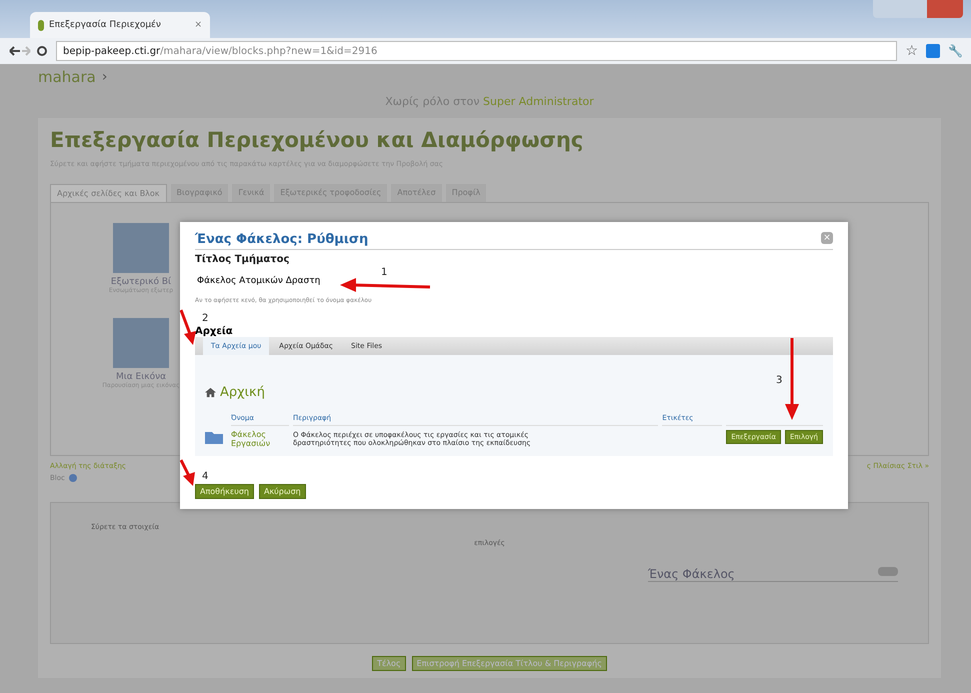 This screenshot has height=693, width=971. What do you see at coordinates (72, 478) in the screenshot?
I see `help-icon` at bounding box center [72, 478].